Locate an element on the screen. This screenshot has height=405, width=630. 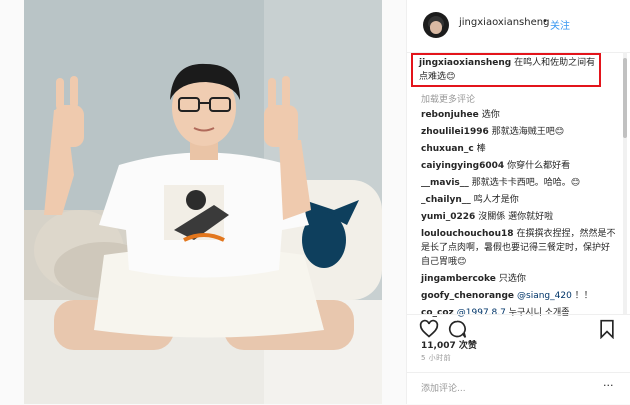
comment-username: _chailyn__ is located at coordinates (446, 200).